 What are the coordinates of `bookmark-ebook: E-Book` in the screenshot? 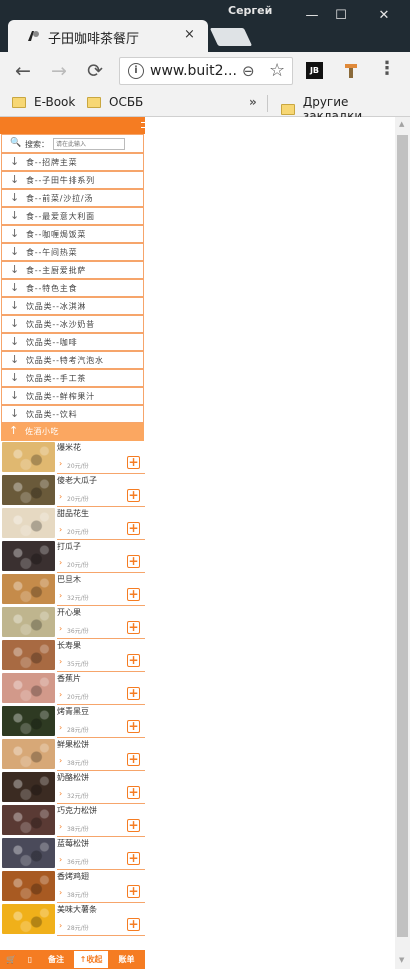 It's located at (43, 102).